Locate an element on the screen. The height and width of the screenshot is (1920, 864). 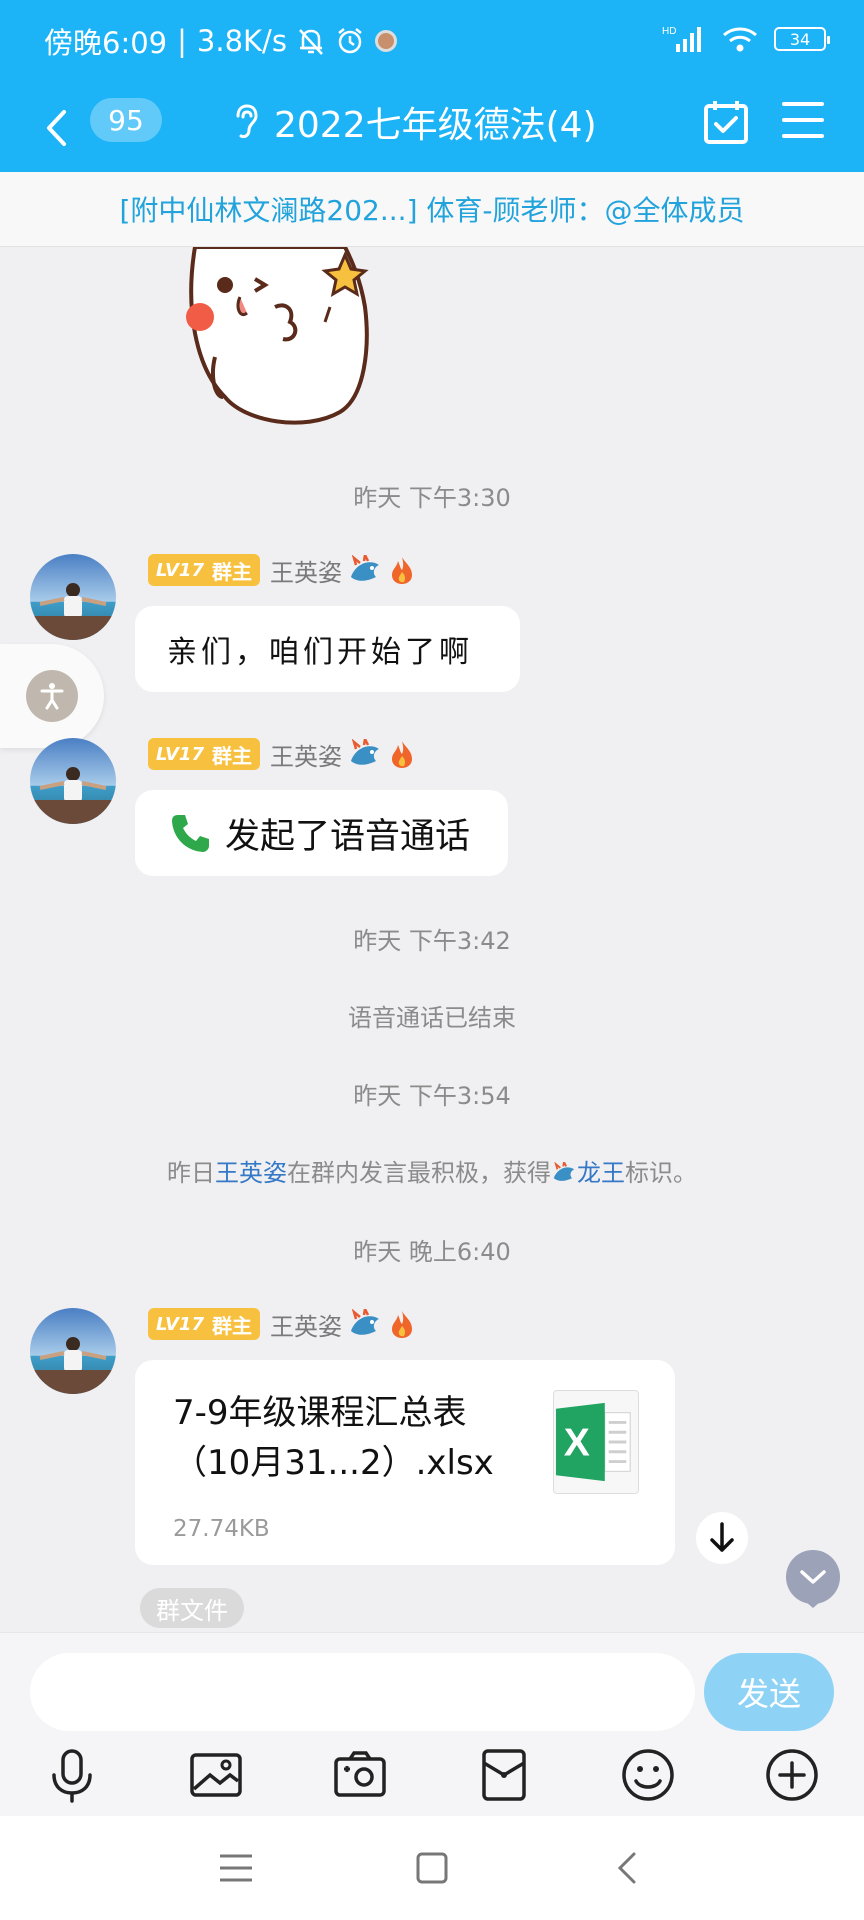
download-button is located at coordinates (722, 1538).